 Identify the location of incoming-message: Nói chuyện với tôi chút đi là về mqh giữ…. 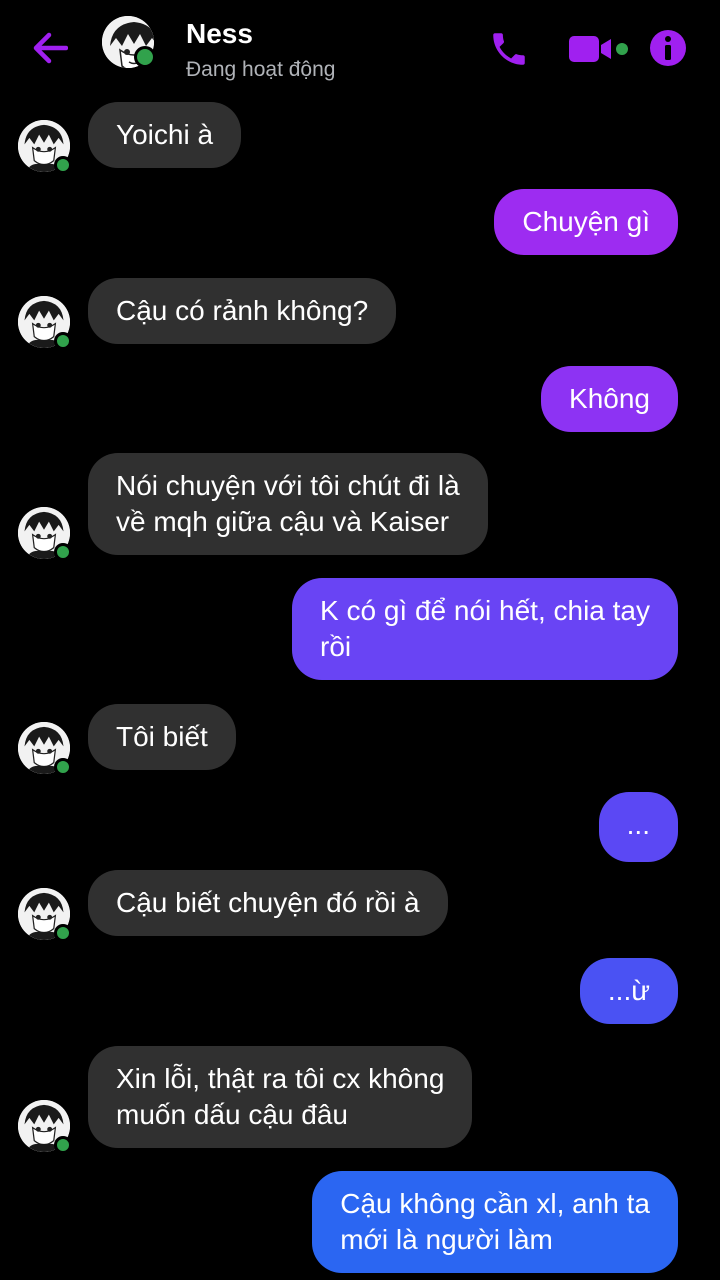
(288, 504).